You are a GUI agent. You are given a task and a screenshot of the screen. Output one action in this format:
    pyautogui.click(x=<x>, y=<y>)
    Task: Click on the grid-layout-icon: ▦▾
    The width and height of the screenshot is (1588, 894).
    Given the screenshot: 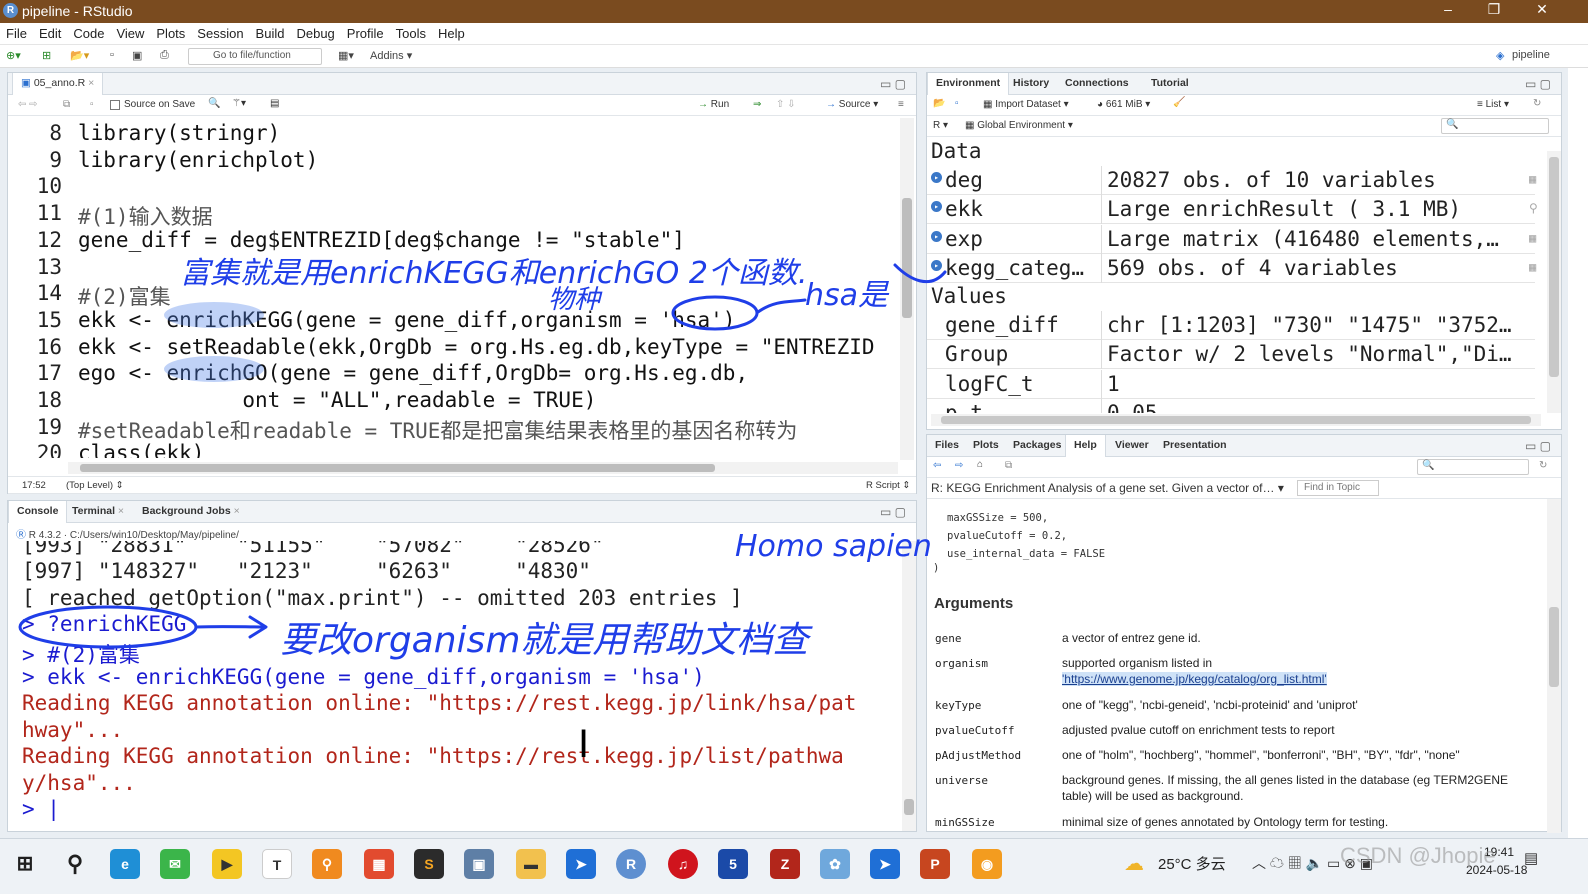 What is the action you would take?
    pyautogui.click(x=346, y=55)
    